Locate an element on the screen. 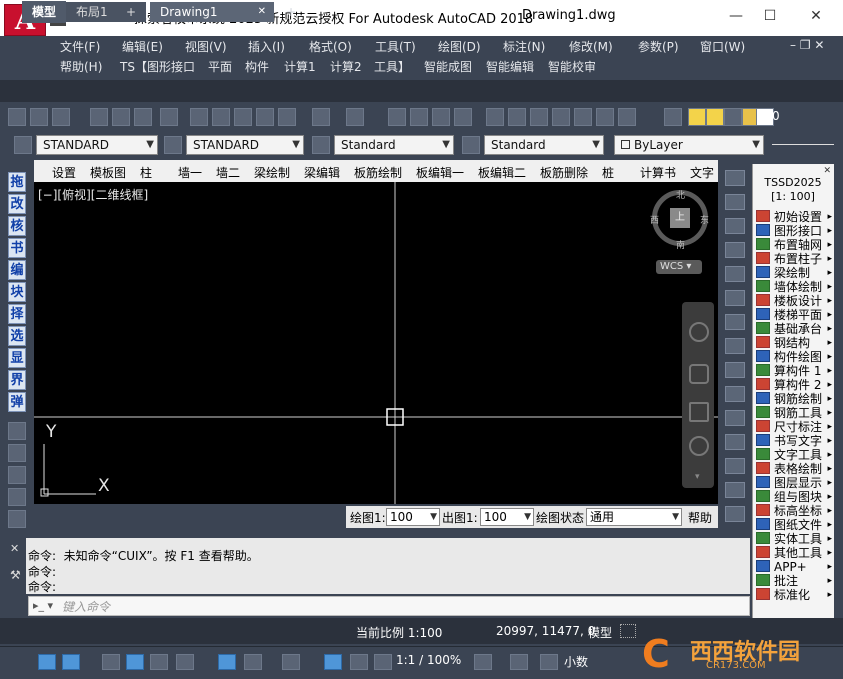 This screenshot has height=679, width=843. tssd-menu-item: 布置轴网 ▸ is located at coordinates (794, 245).